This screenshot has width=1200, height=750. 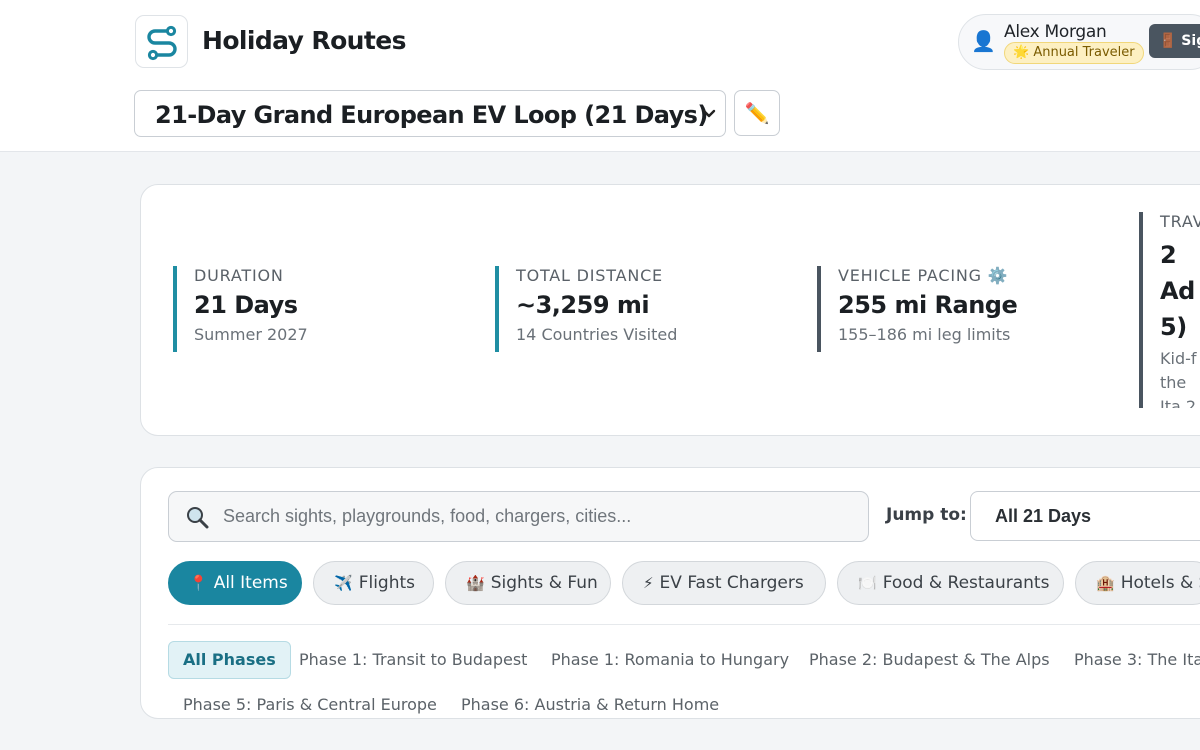 I want to click on app-title: Holiday Routes, so click(x=304, y=40).